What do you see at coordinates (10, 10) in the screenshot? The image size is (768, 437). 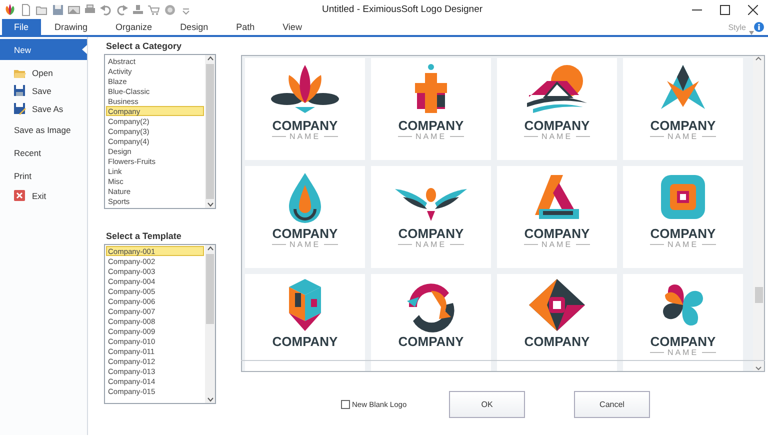 I see `app-logo-icon` at bounding box center [10, 10].